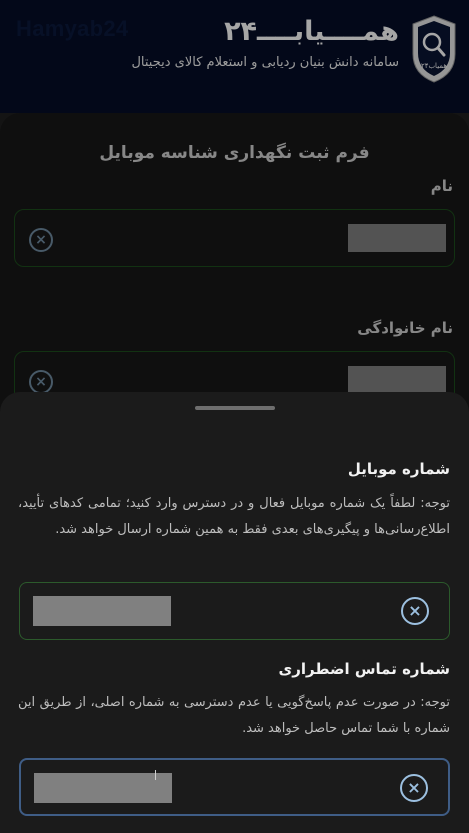 This screenshot has height=833, width=469. Describe the element at coordinates (398, 469) in the screenshot. I see `mobile-number-title: شماره موبایل` at that location.